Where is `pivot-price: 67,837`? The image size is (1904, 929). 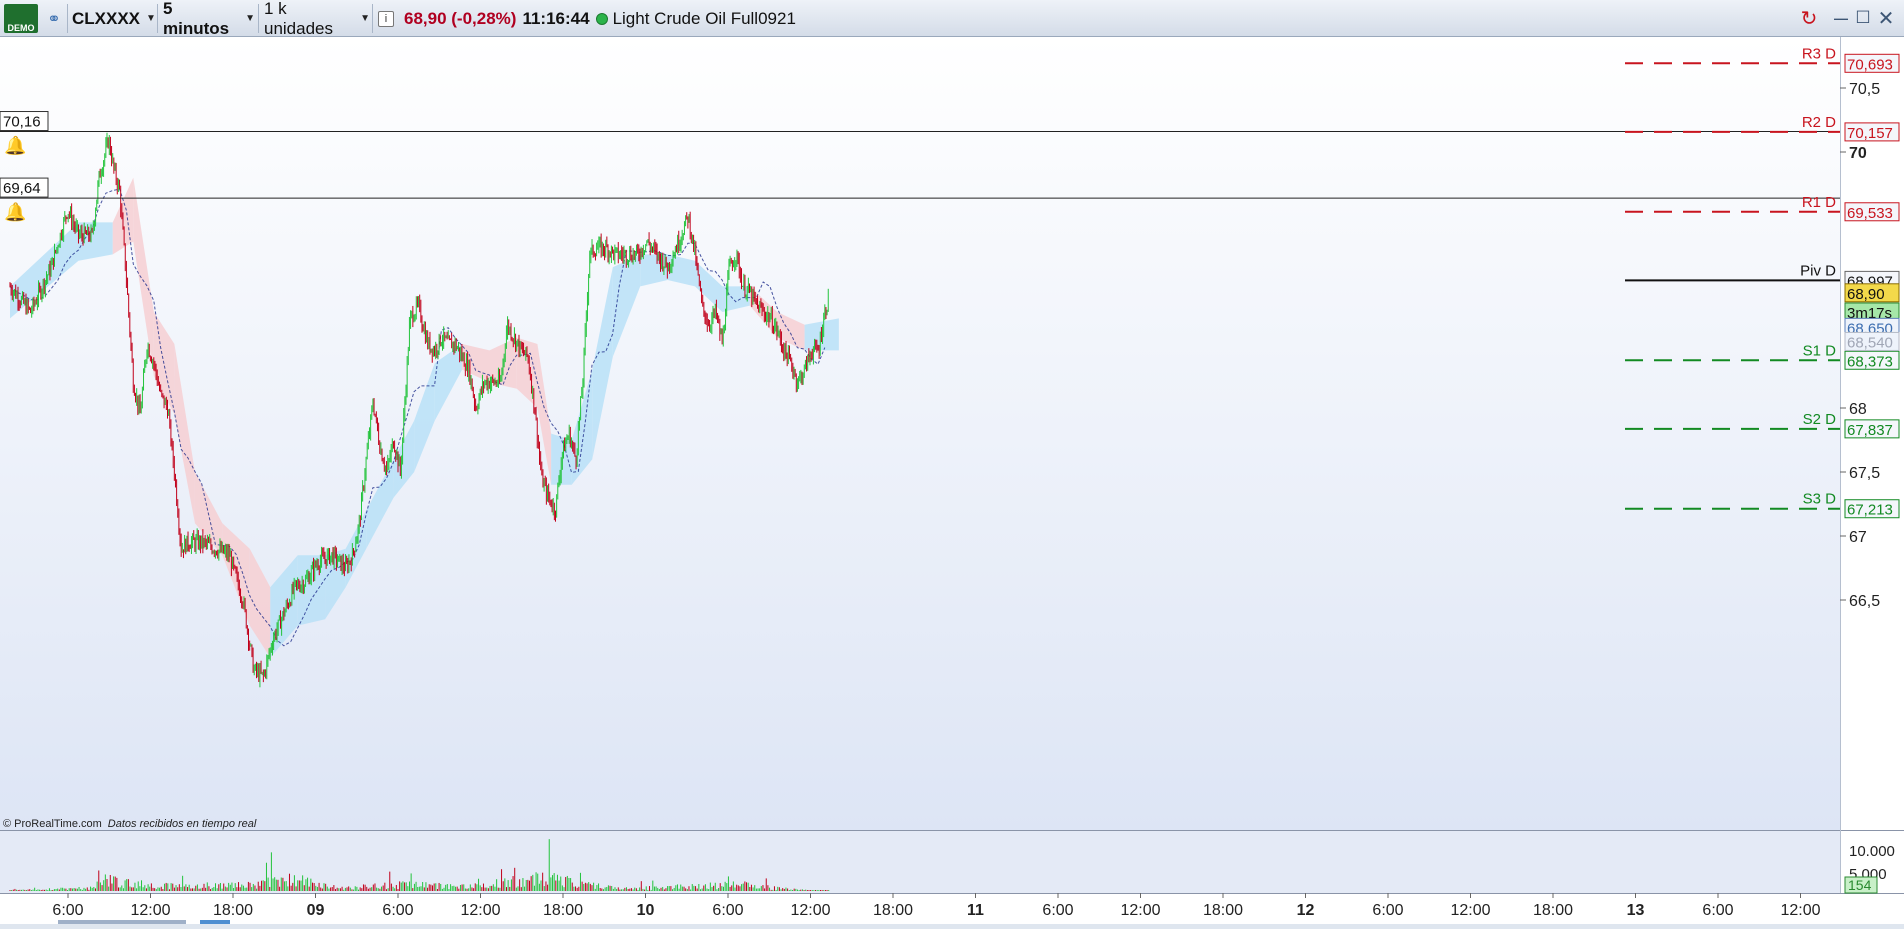
pivot-price: 67,837 is located at coordinates (1870, 430).